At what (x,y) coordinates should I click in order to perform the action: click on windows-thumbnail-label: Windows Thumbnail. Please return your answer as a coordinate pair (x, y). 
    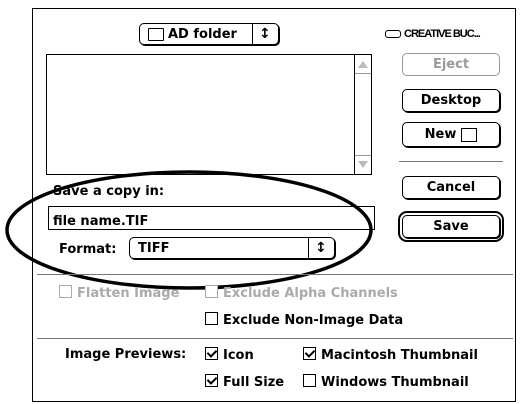
    Looking at the image, I should click on (395, 382).